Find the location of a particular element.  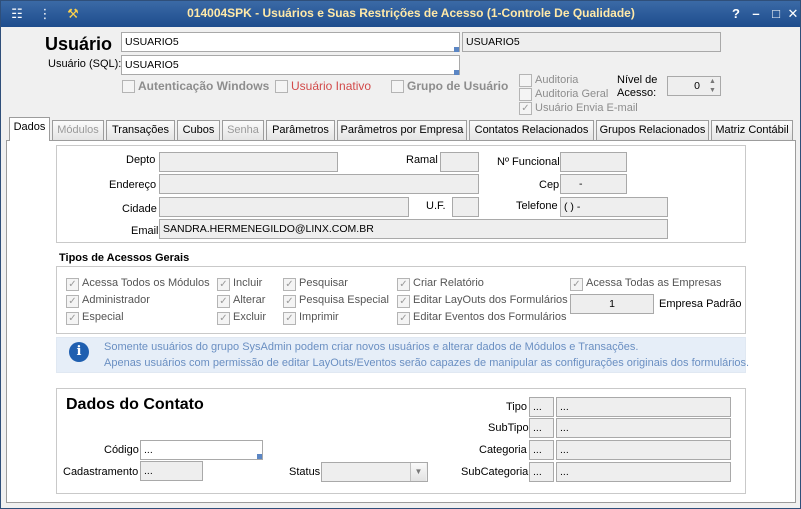

status-label: Status is located at coordinates (305, 472).